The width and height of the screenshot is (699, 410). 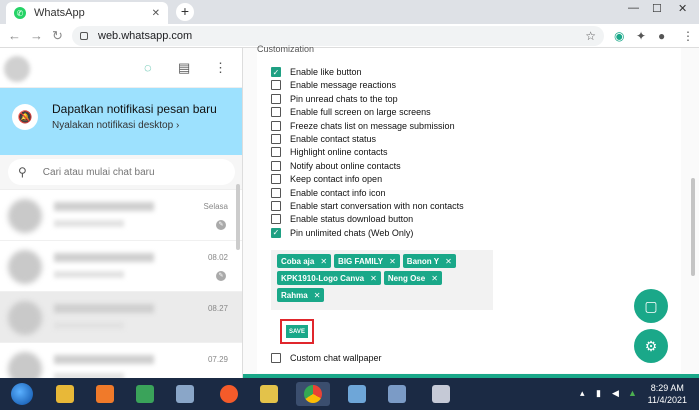 What do you see at coordinates (667, 388) in the screenshot?
I see `clock-time: 8:29 AM` at bounding box center [667, 388].